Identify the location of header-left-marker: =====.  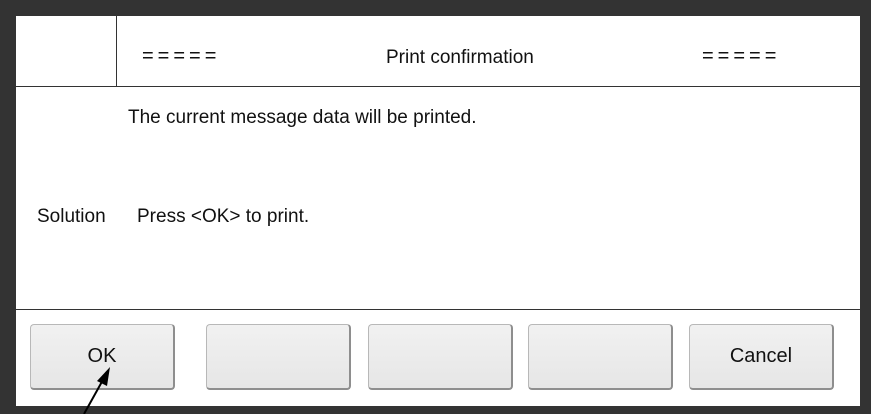
(181, 56).